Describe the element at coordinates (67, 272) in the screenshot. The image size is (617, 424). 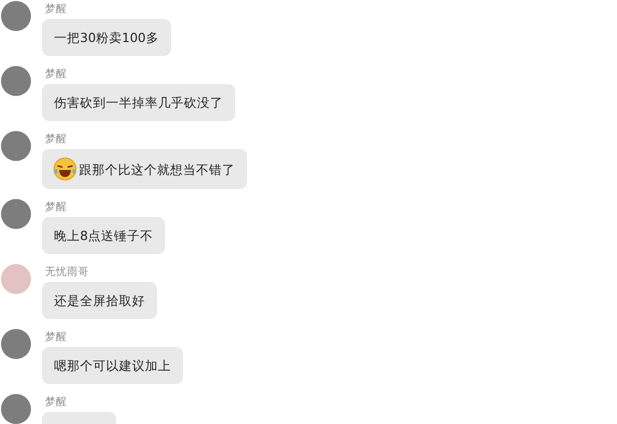
I see `sender-name: 无忧雨哥` at that location.